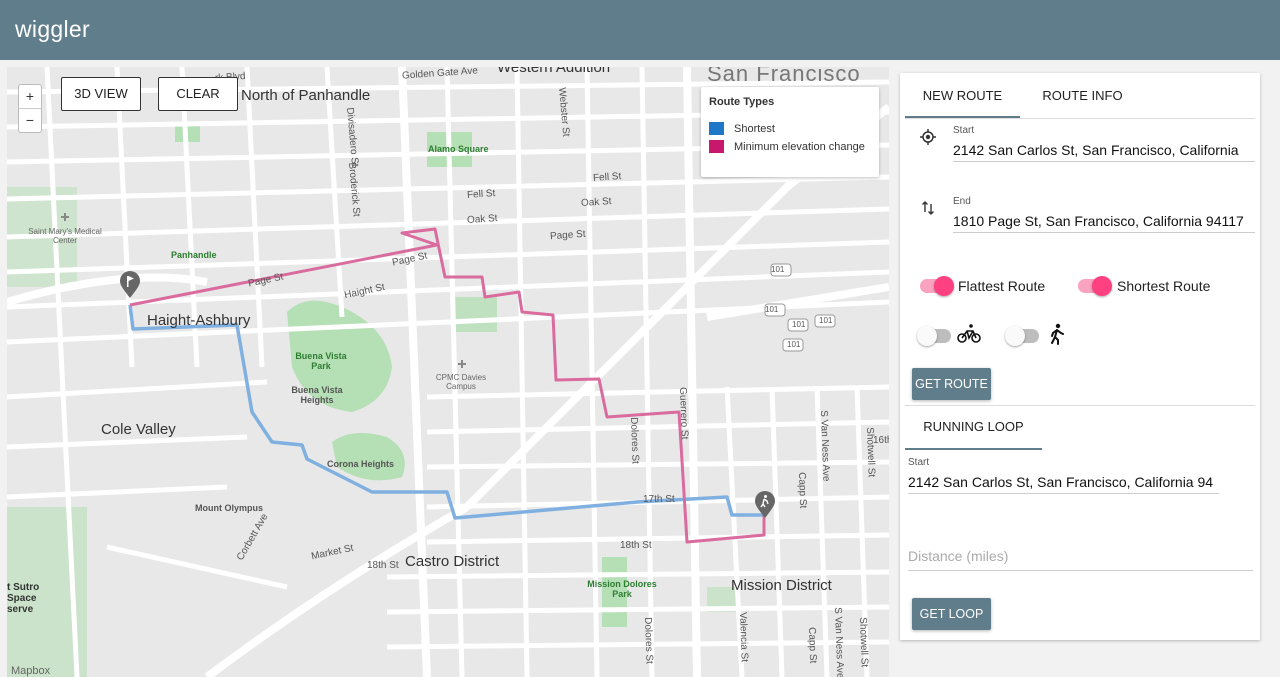 Image resolution: width=1280 pixels, height=677 pixels. What do you see at coordinates (452, 561) in the screenshot?
I see `label-castro-district: Castro District` at bounding box center [452, 561].